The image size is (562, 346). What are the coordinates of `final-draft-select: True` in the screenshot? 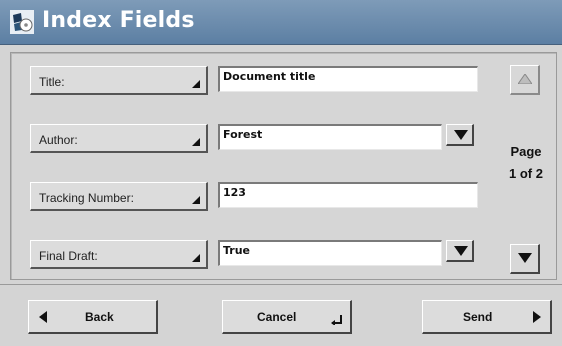 It's located at (330, 253).